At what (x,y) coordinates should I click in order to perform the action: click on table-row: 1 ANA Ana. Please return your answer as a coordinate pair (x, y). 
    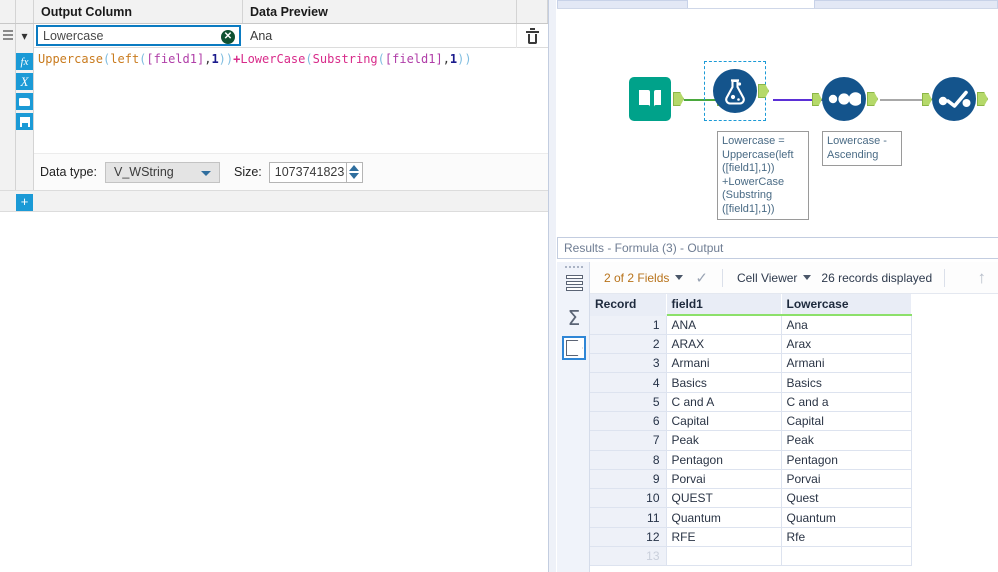
    Looking at the image, I should click on (751, 325).